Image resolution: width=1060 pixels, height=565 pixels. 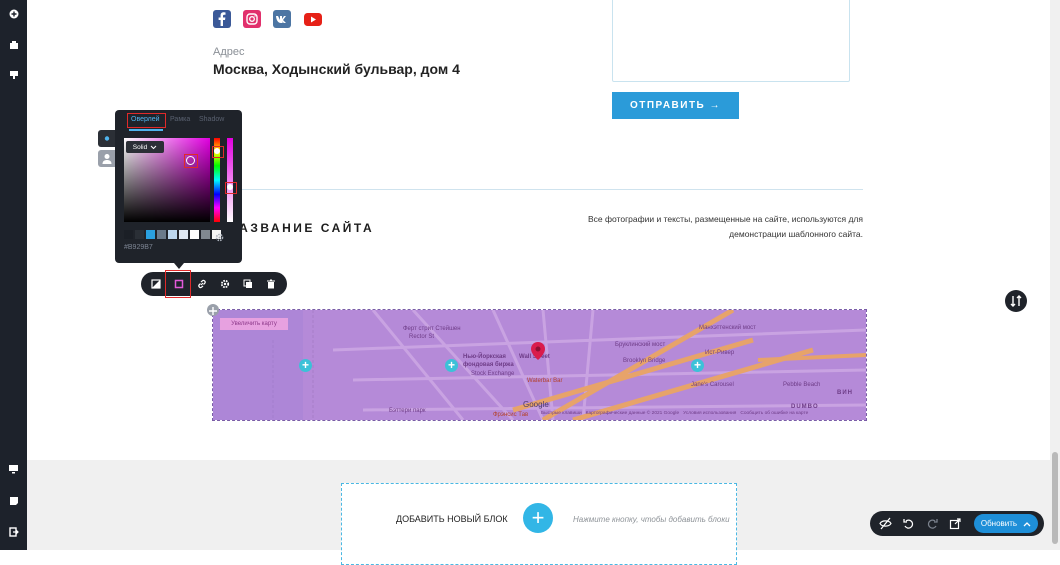 I want to click on map-label-nyse-2: фондовая биржа, so click(x=488, y=365).